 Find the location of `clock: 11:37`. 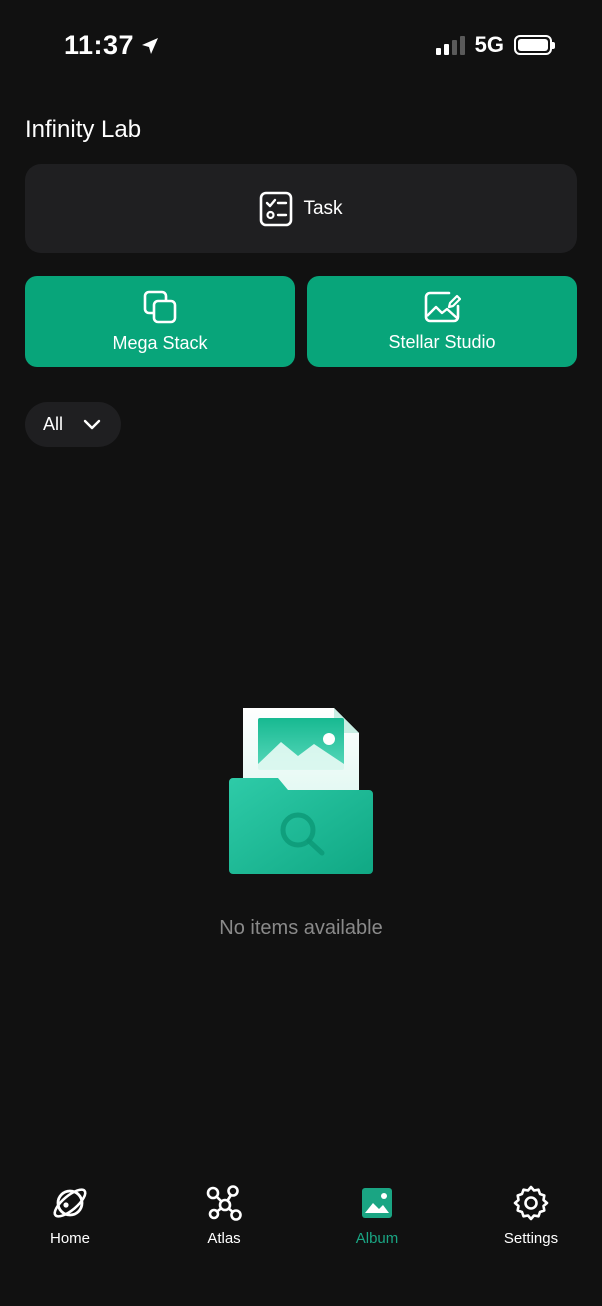

clock: 11:37 is located at coordinates (99, 45).